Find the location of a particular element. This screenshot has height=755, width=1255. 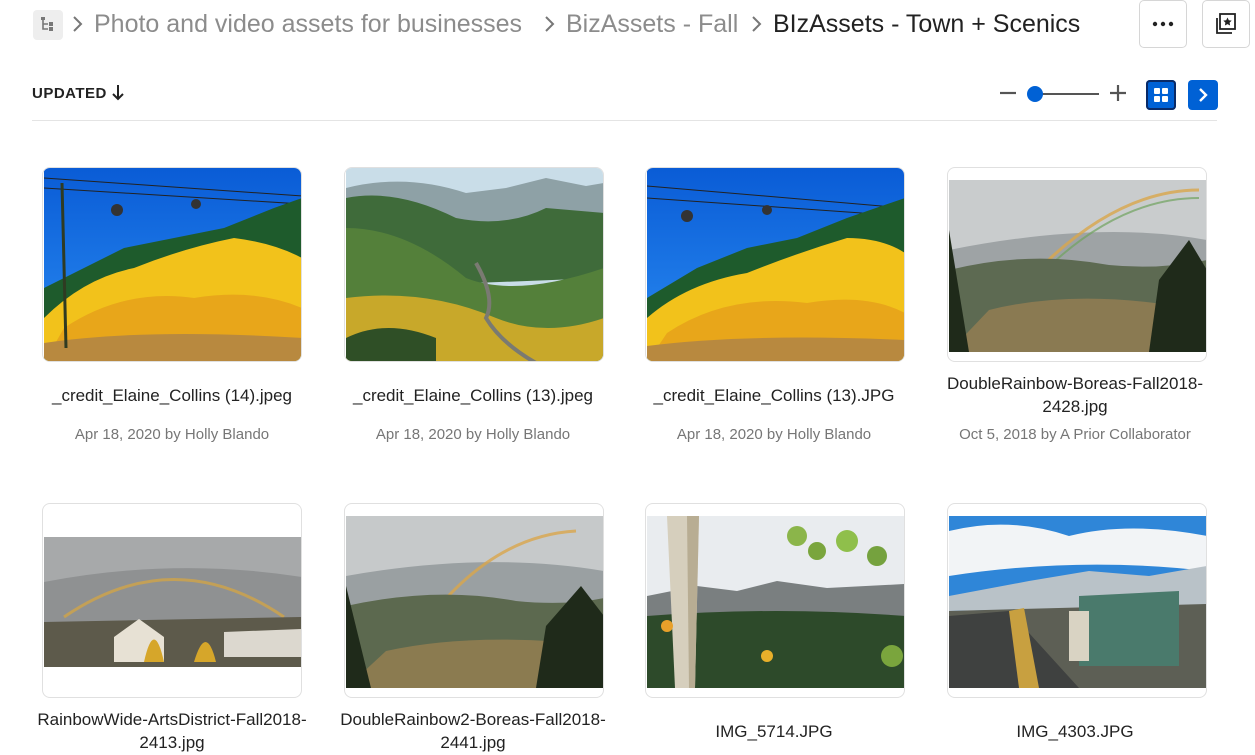

open-sidebar-button is located at coordinates (1203, 95).